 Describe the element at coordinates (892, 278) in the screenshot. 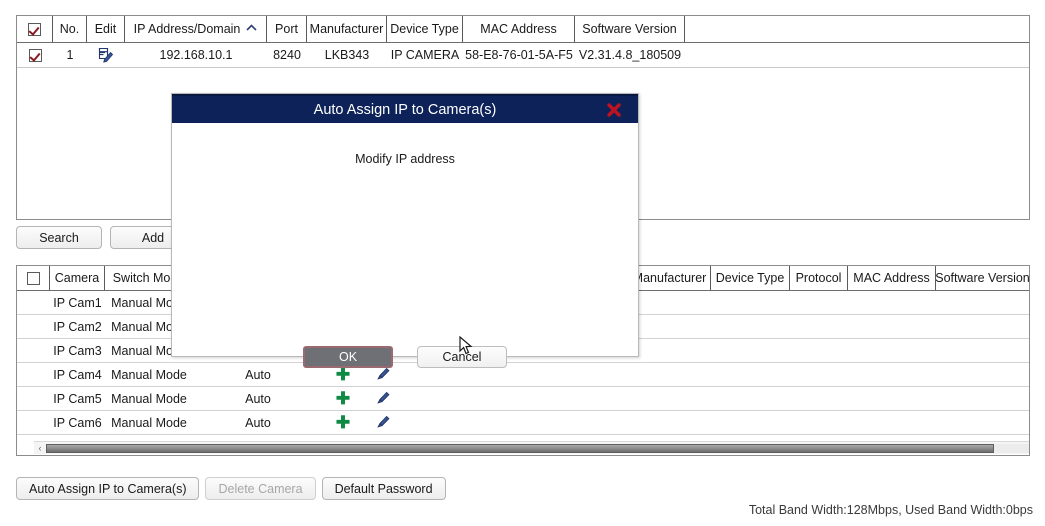

I see `channel-table-col-mac: MAC Address` at that location.